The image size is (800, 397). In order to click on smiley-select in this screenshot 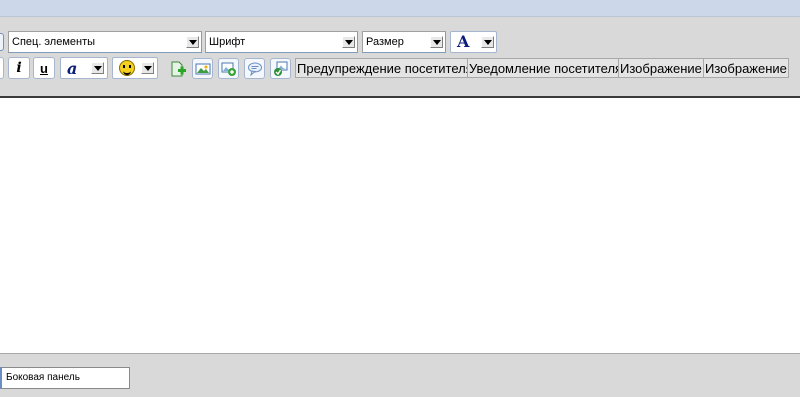, I will do `click(135, 68)`.